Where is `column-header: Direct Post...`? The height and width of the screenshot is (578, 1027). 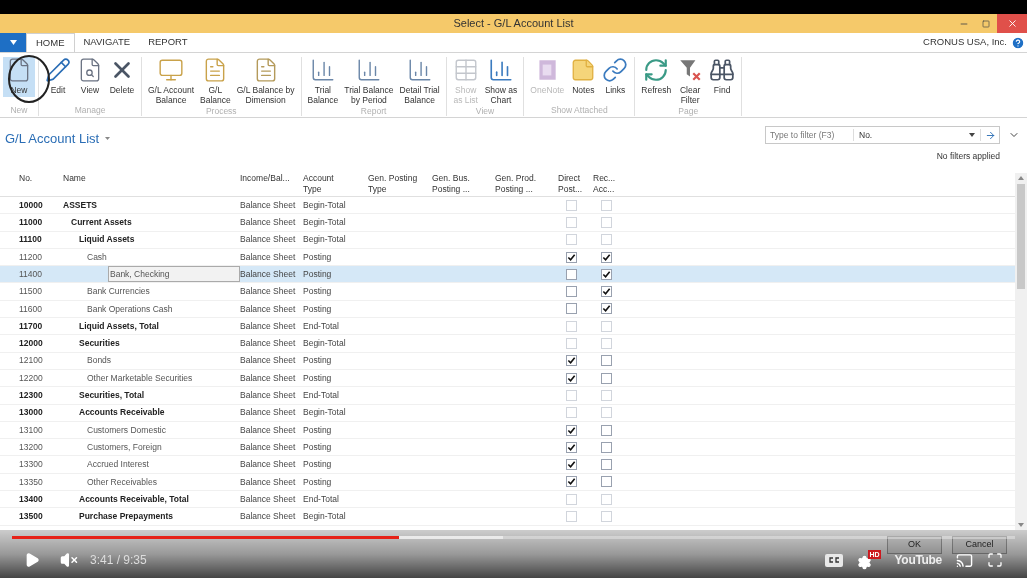 column-header: Direct Post... is located at coordinates (570, 184).